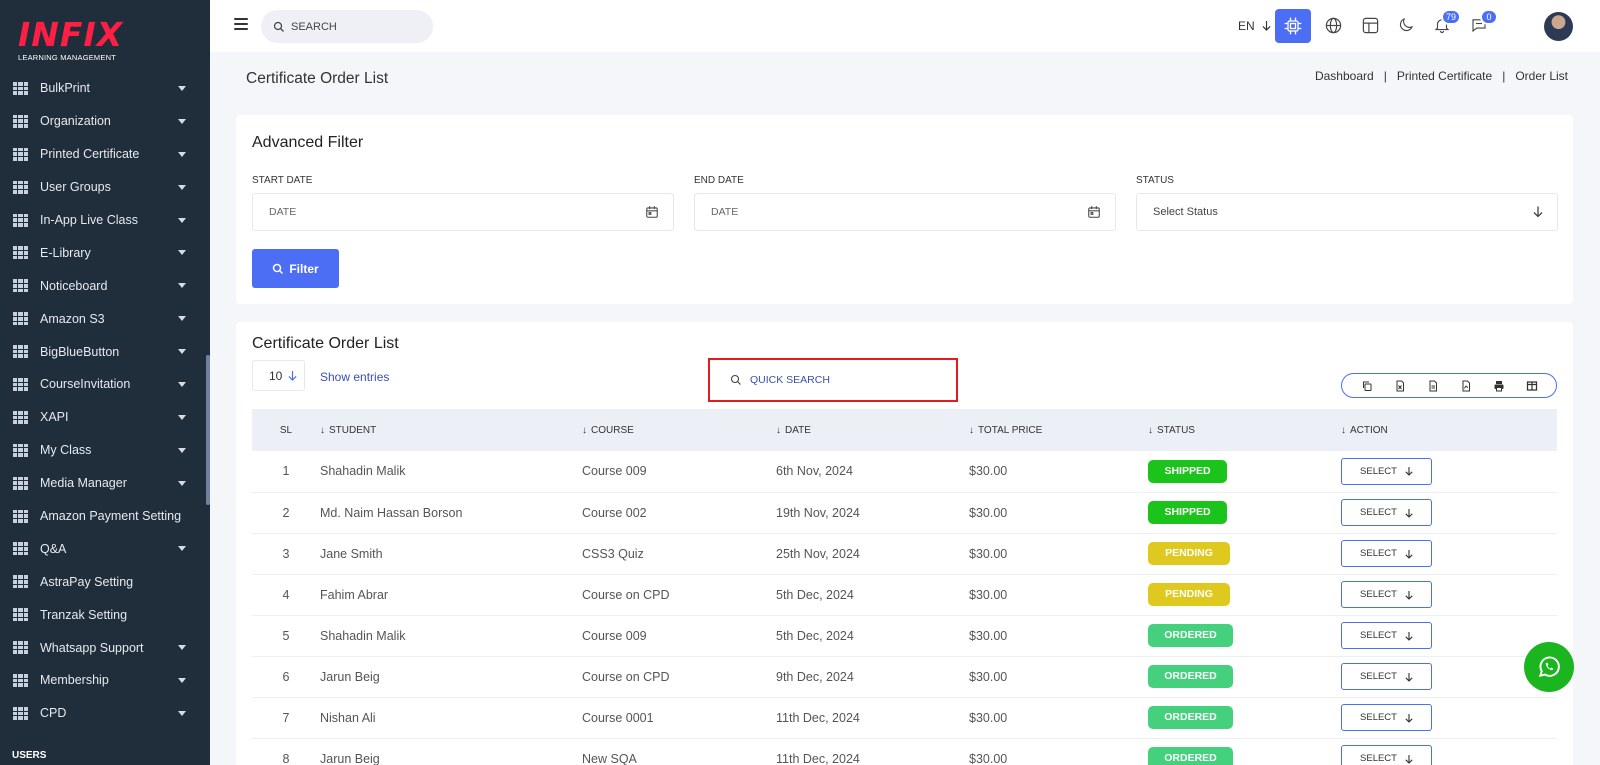  What do you see at coordinates (1293, 26) in the screenshot?
I see `cpu-settings-button` at bounding box center [1293, 26].